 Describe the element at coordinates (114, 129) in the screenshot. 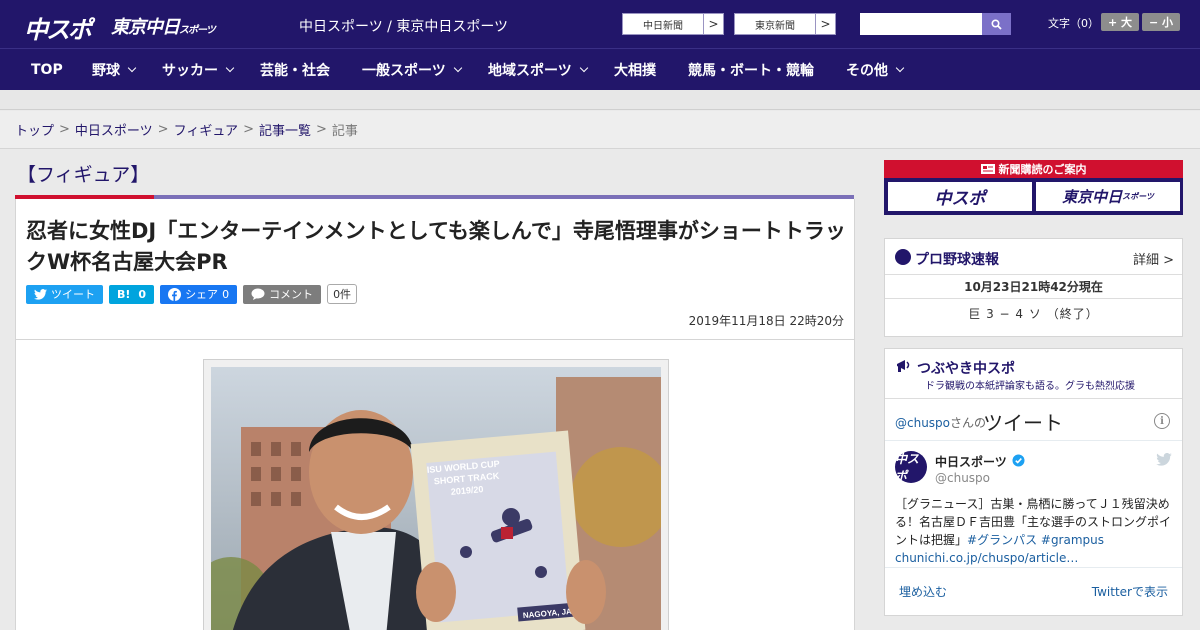

I see `breadcrumb-chunichi-sports: 中日スポーツ` at that location.